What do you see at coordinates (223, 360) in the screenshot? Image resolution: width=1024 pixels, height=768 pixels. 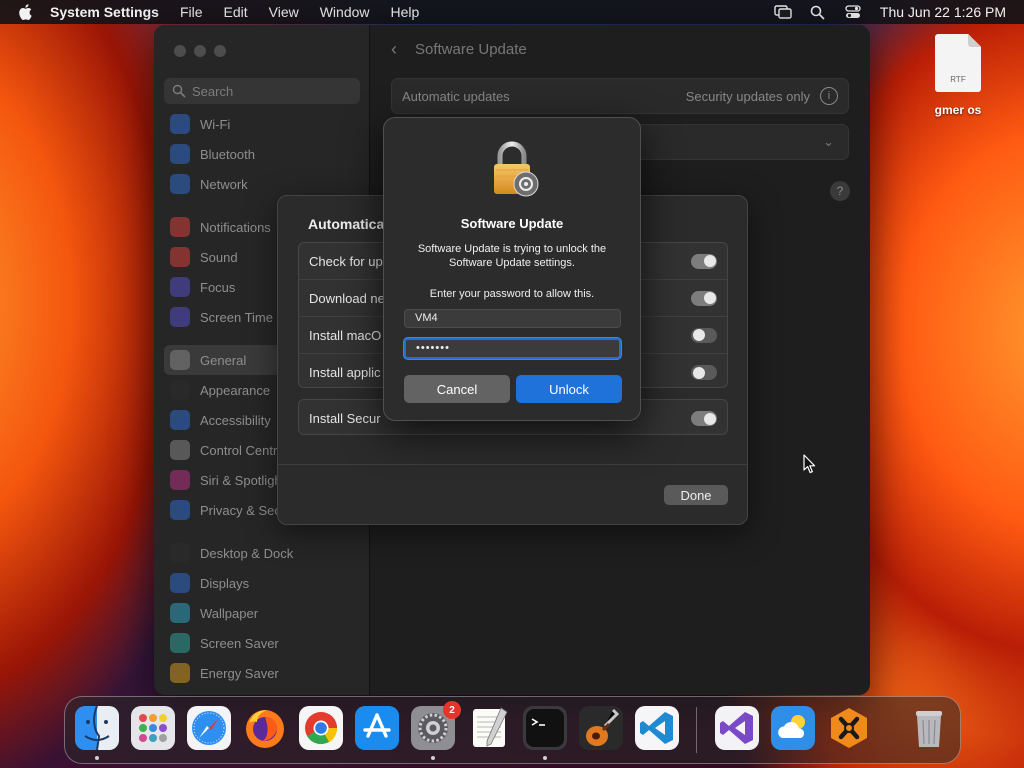 I see `sidebar-item-label: General` at bounding box center [223, 360].